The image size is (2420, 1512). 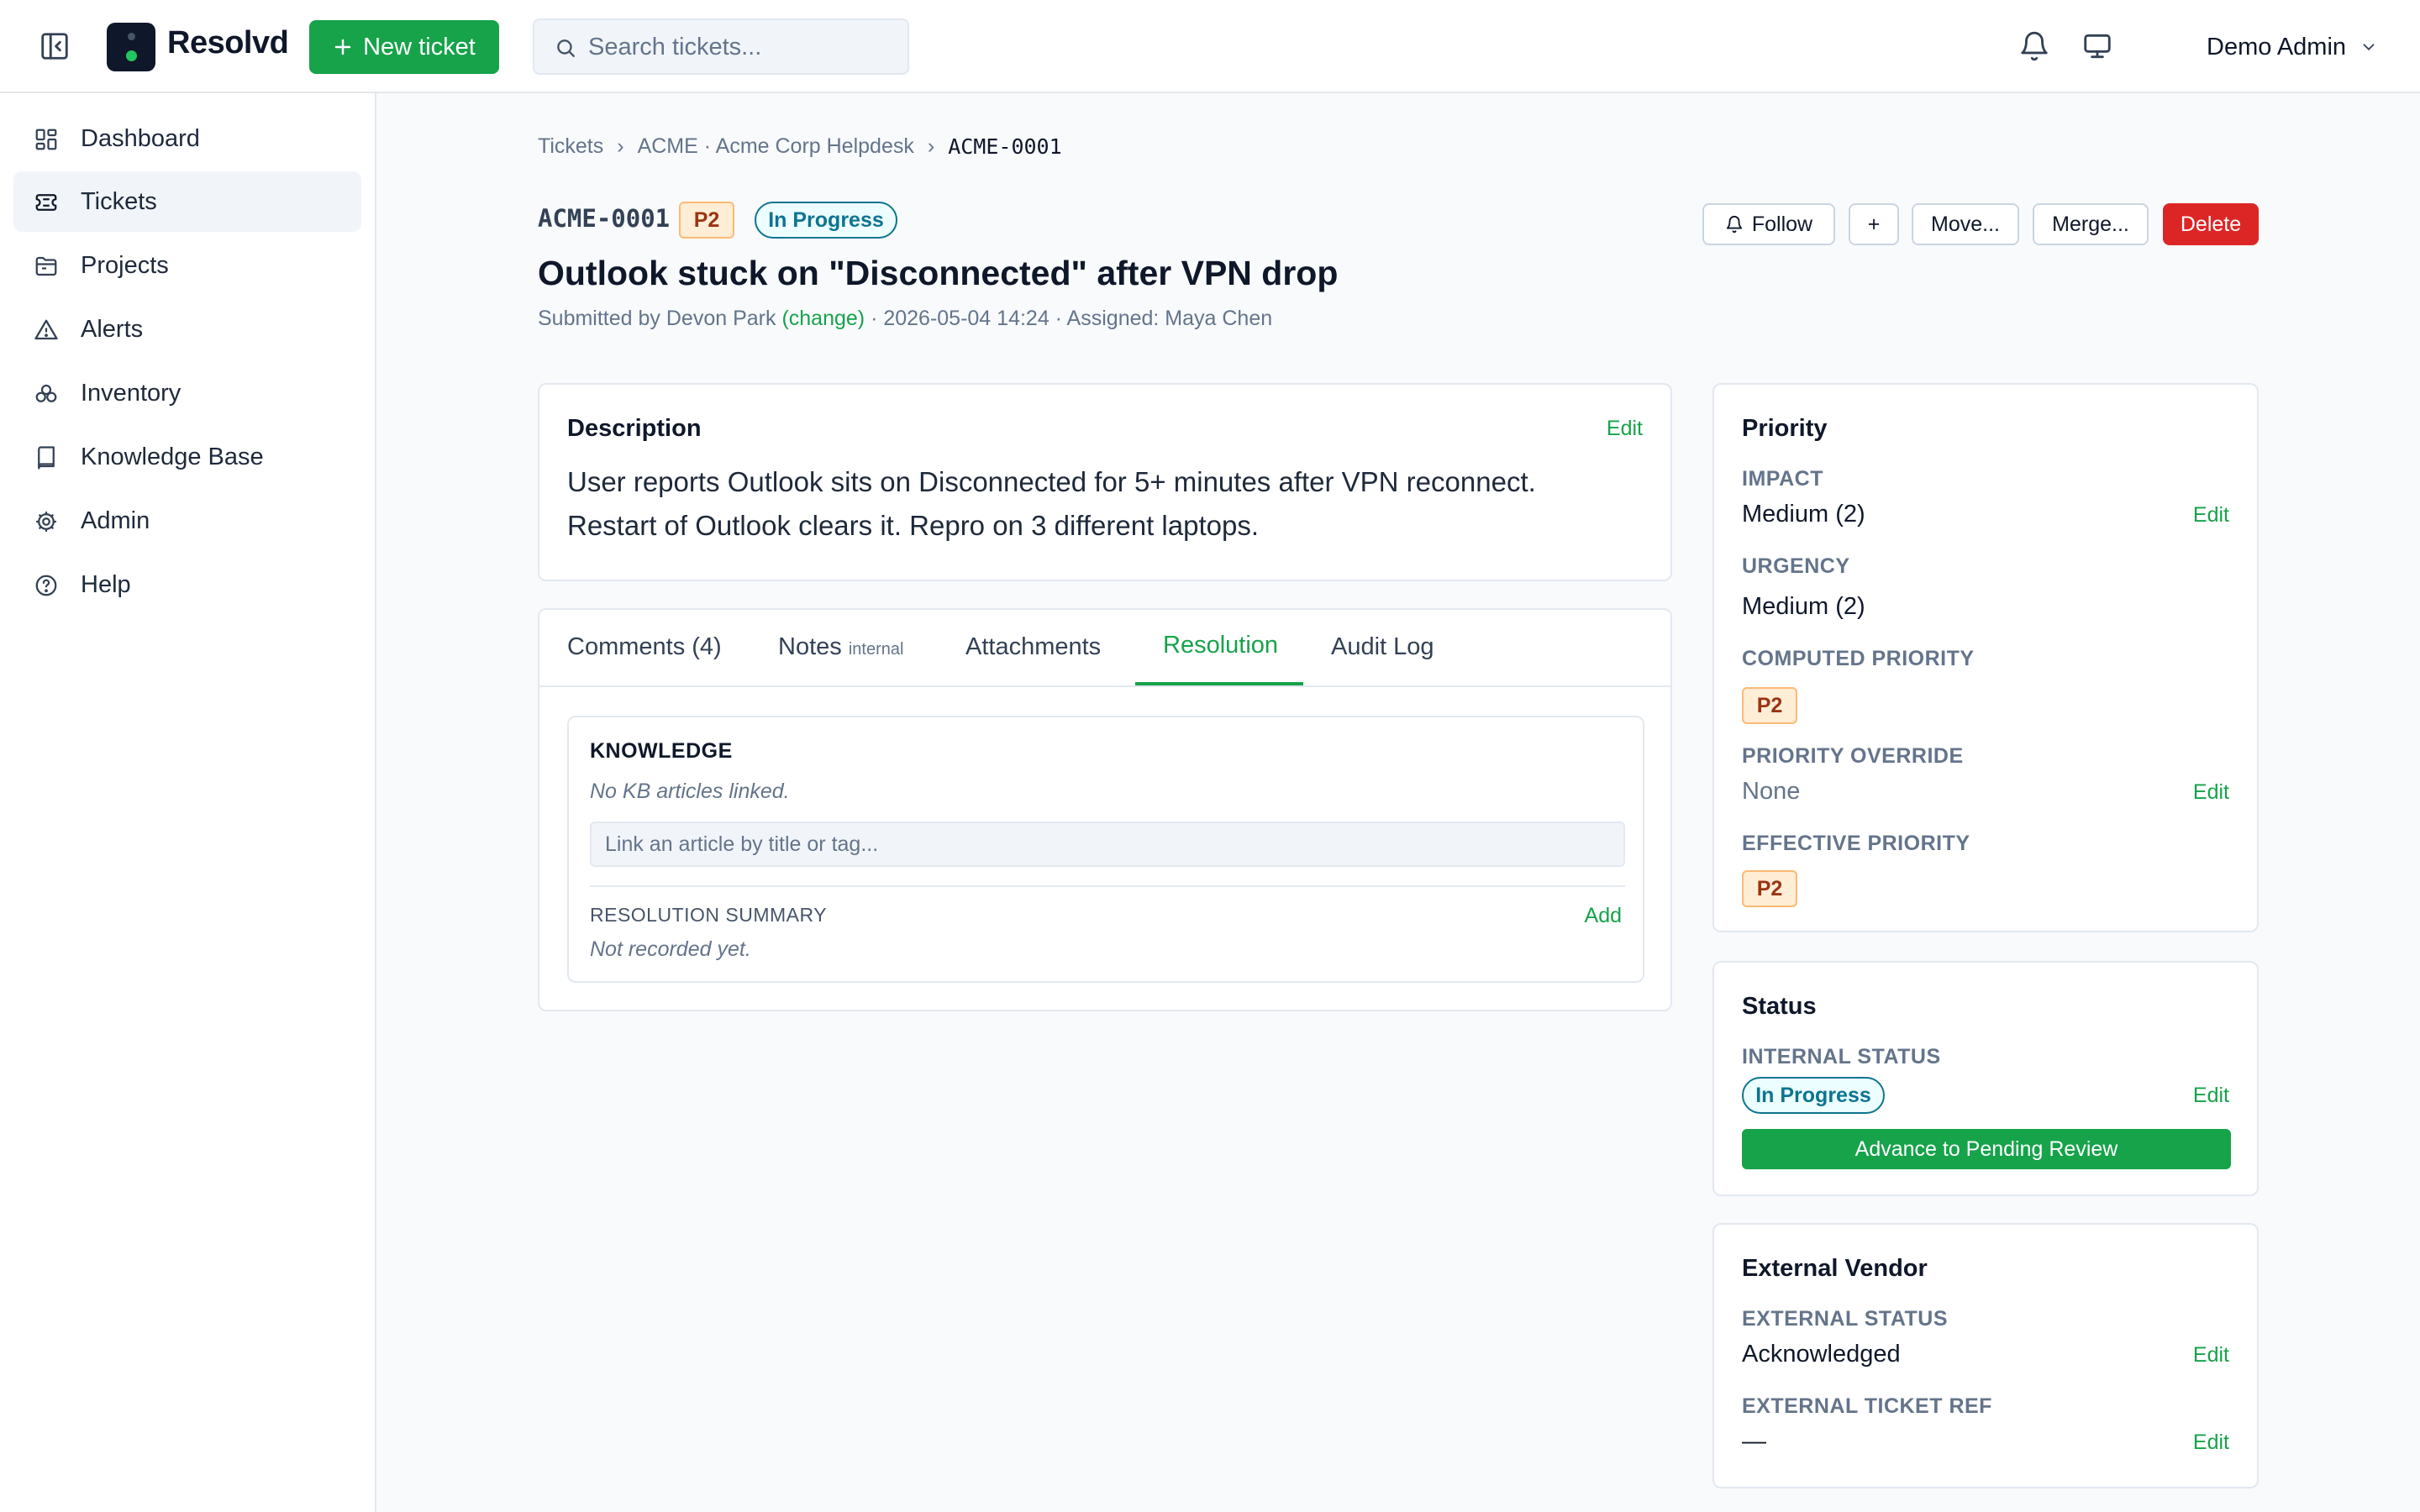 I want to click on search-icon, so click(x=566, y=48).